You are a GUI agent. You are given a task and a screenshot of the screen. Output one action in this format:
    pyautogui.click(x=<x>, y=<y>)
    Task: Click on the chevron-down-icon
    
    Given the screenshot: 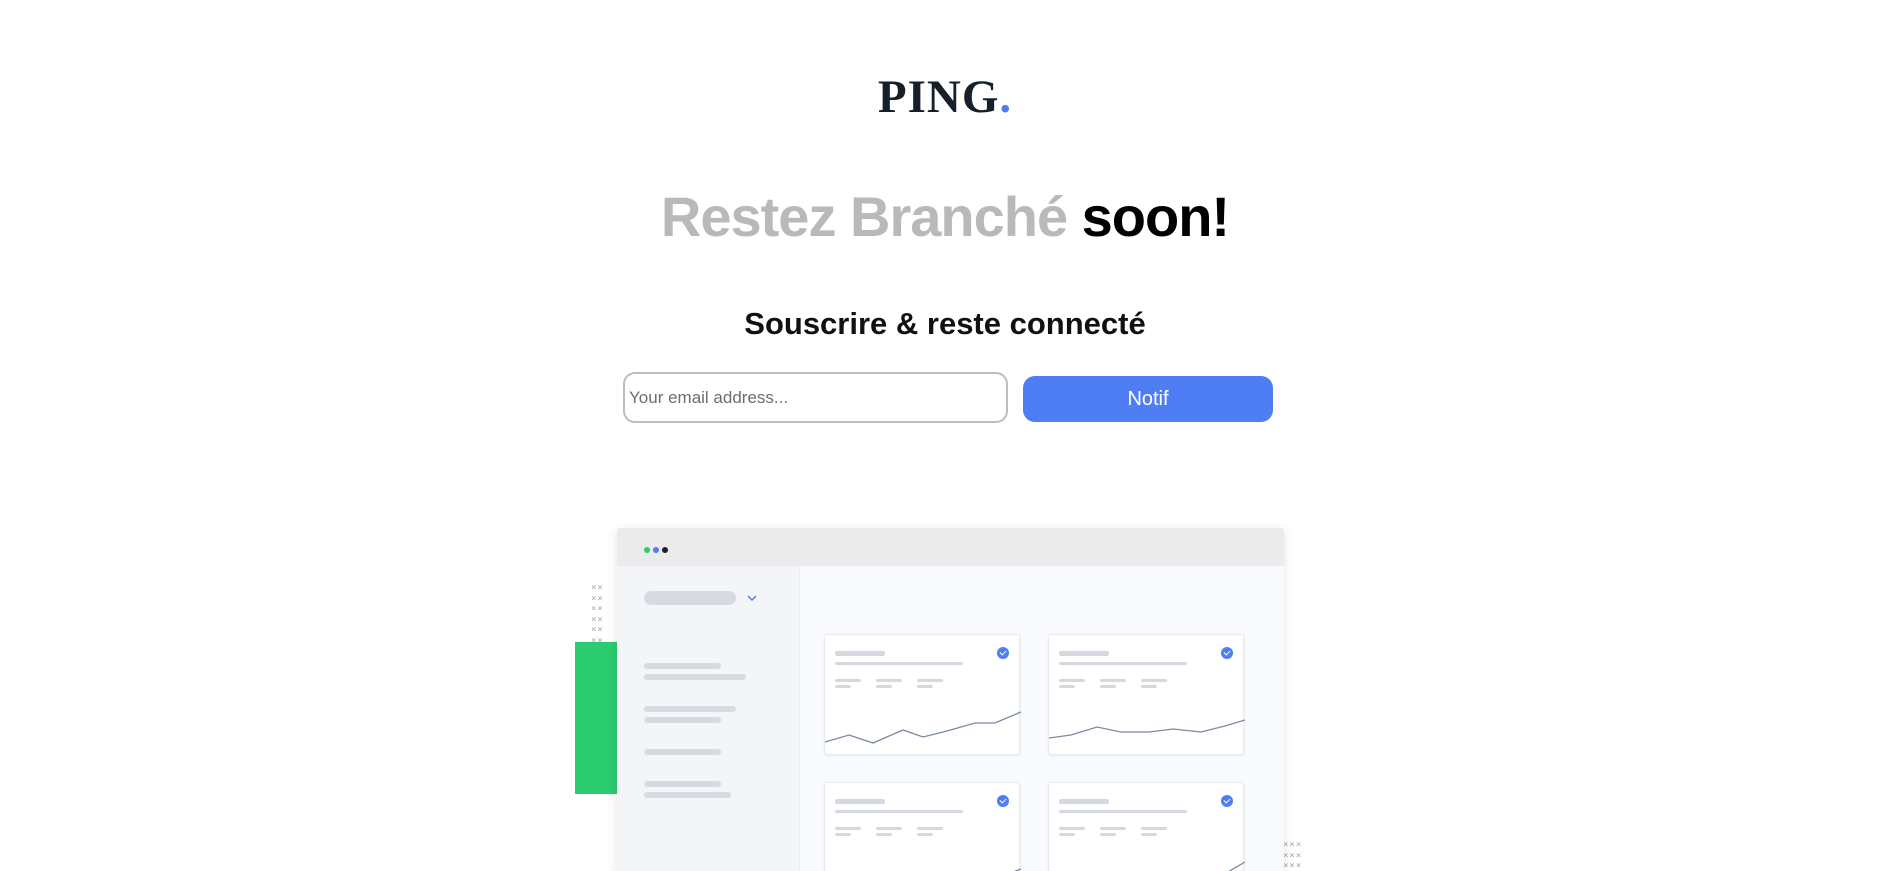 What is the action you would take?
    pyautogui.click(x=752, y=598)
    